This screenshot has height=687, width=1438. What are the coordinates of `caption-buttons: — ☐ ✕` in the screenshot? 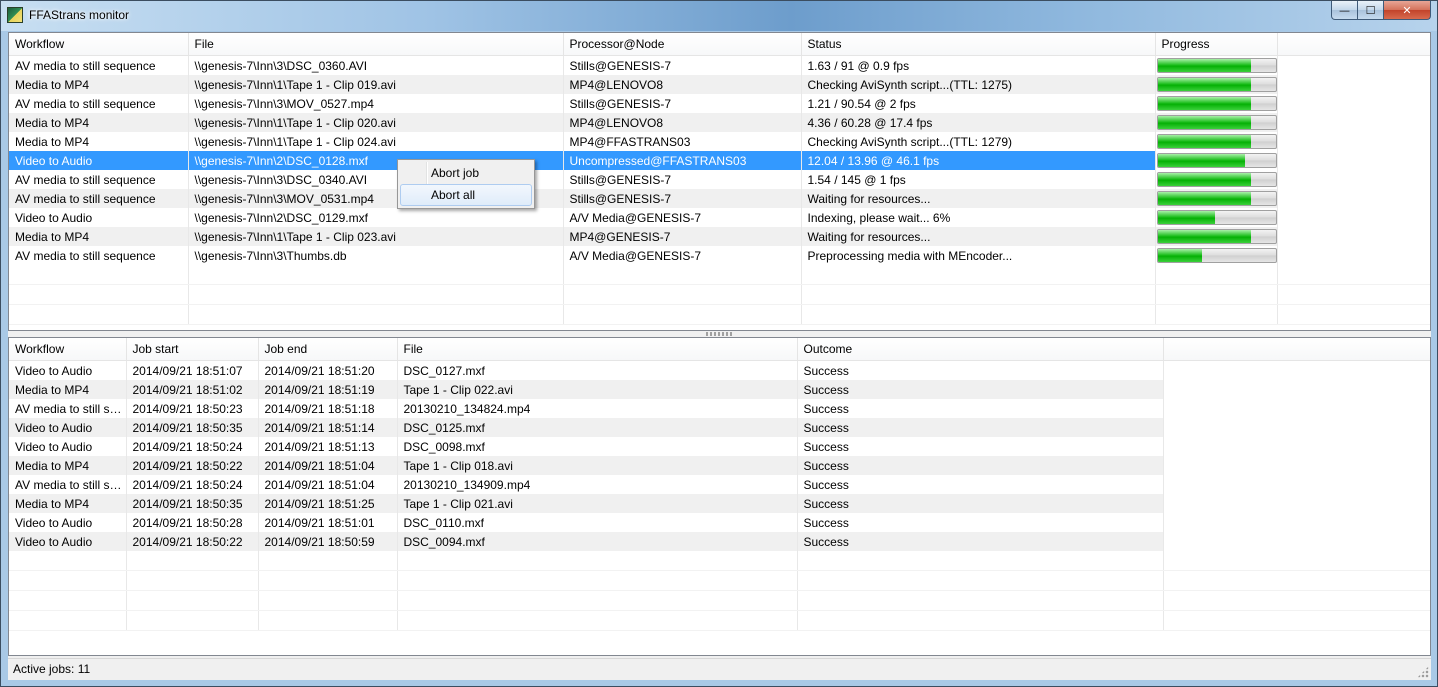 It's located at (1381, 10).